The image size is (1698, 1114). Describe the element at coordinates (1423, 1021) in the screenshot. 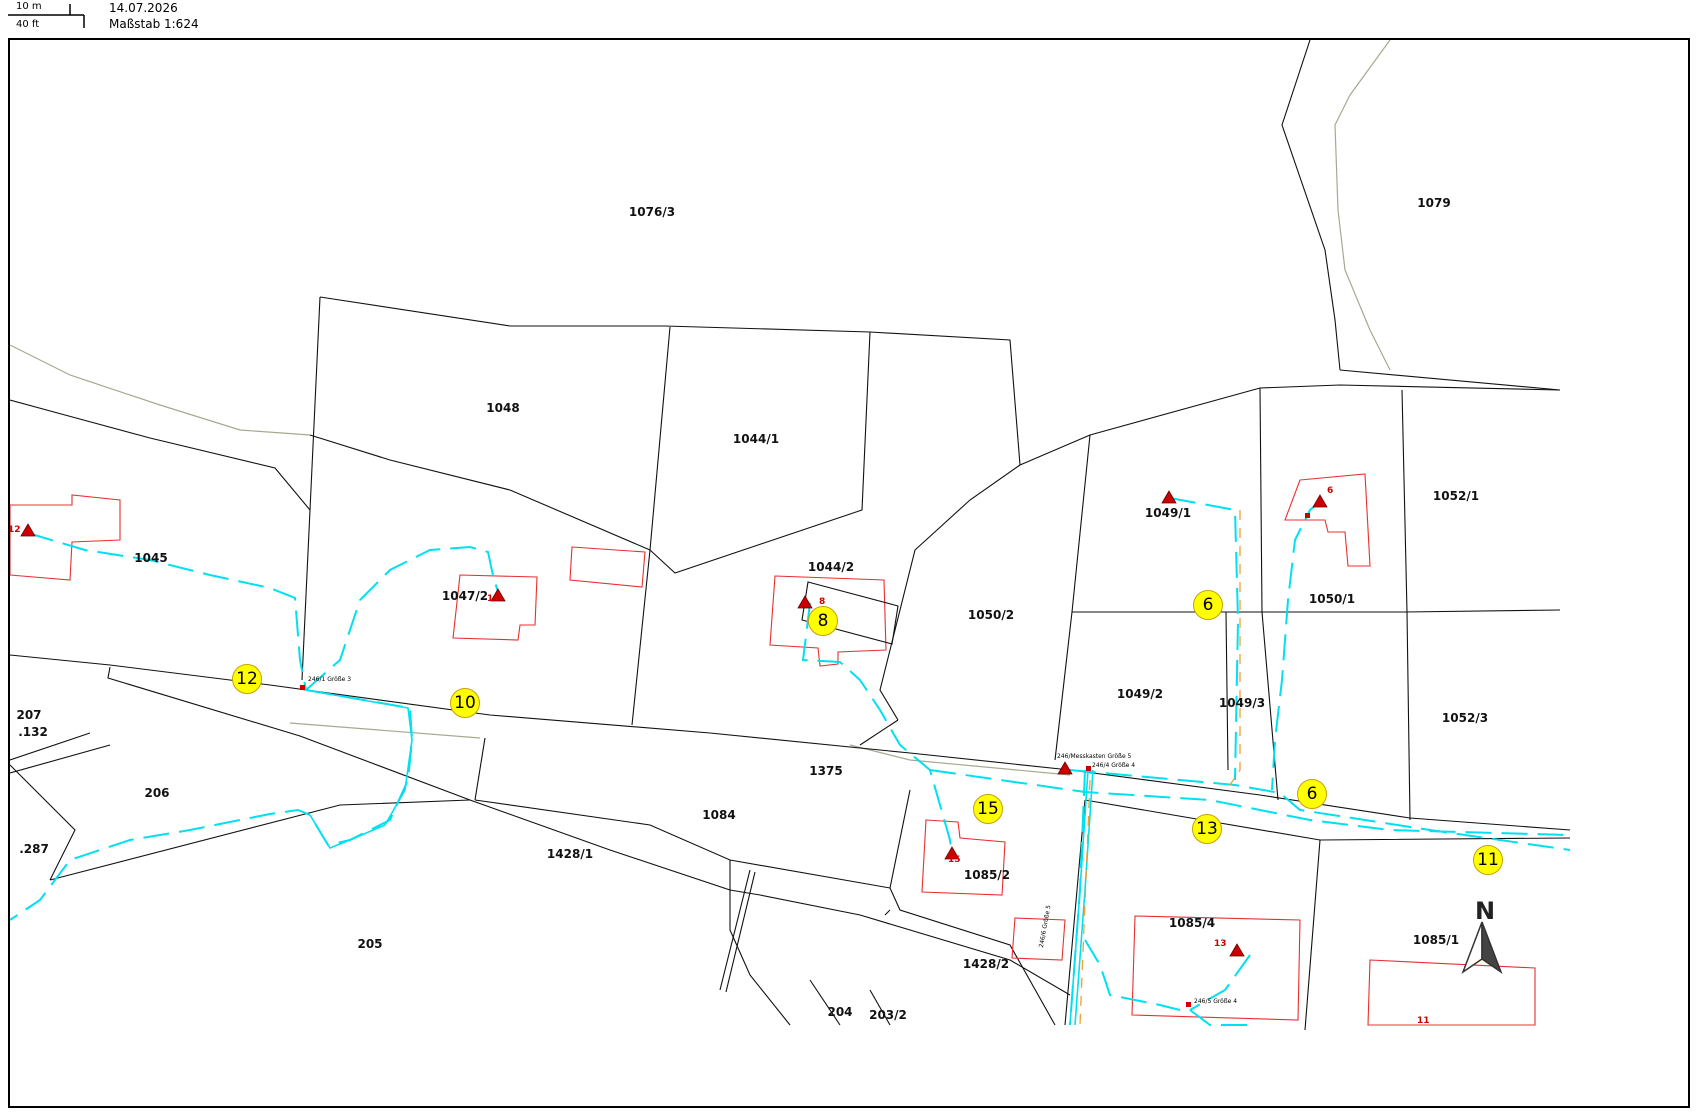

I see `marker-label: 11` at that location.